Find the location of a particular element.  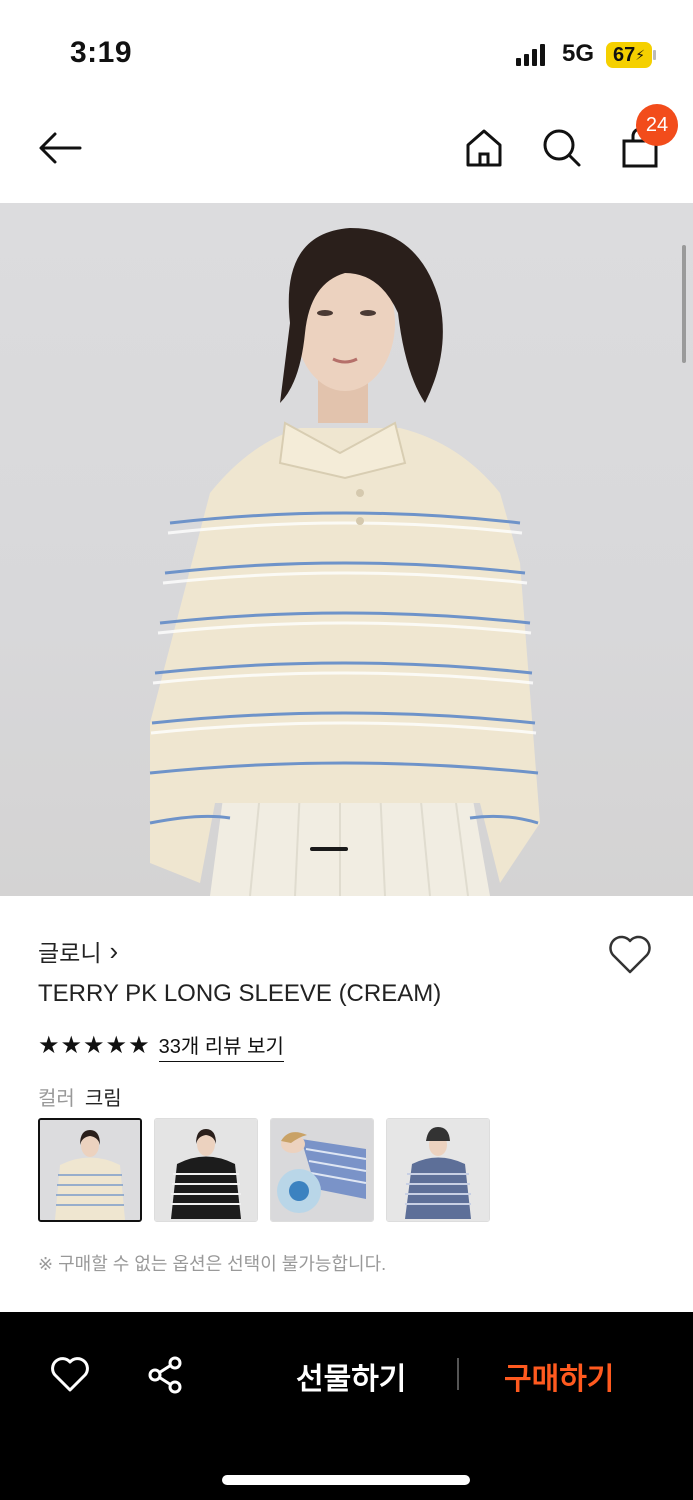

home-button is located at coordinates (484, 148).